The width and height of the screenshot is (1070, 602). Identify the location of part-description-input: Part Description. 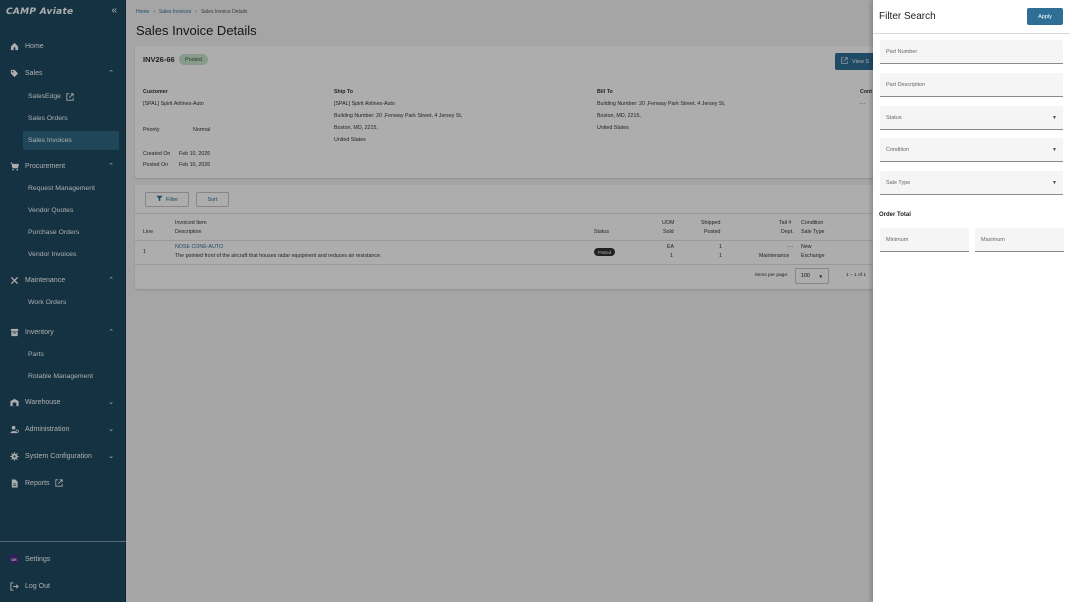
(971, 85).